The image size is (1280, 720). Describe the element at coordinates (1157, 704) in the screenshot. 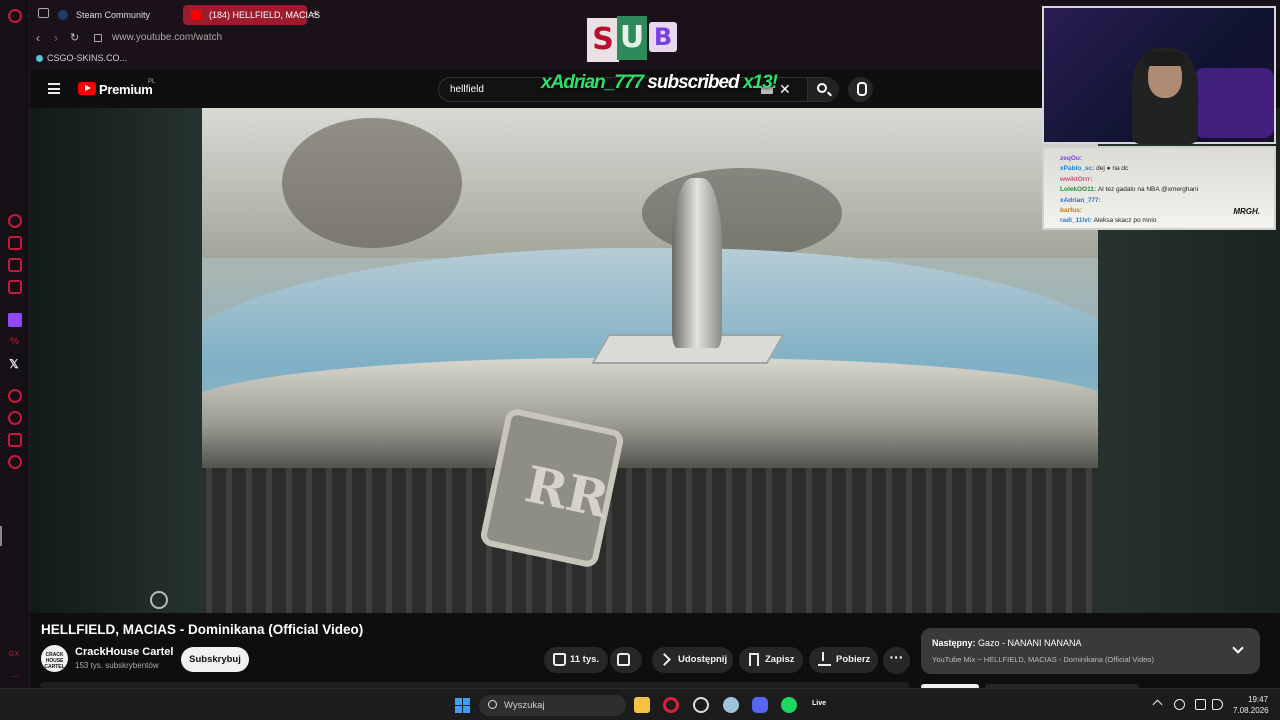

I see `tray-overflow-icon` at that location.